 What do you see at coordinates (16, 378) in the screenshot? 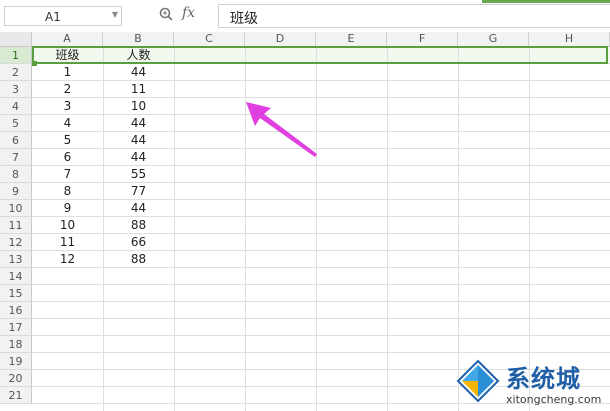
I see `row-header-20: 20` at bounding box center [16, 378].